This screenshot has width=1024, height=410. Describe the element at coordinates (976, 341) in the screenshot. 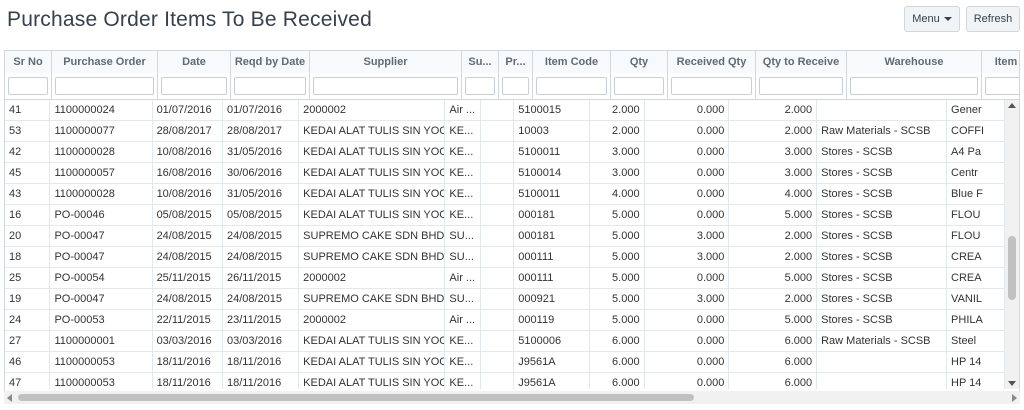

I see `table-cell: Steel` at that location.